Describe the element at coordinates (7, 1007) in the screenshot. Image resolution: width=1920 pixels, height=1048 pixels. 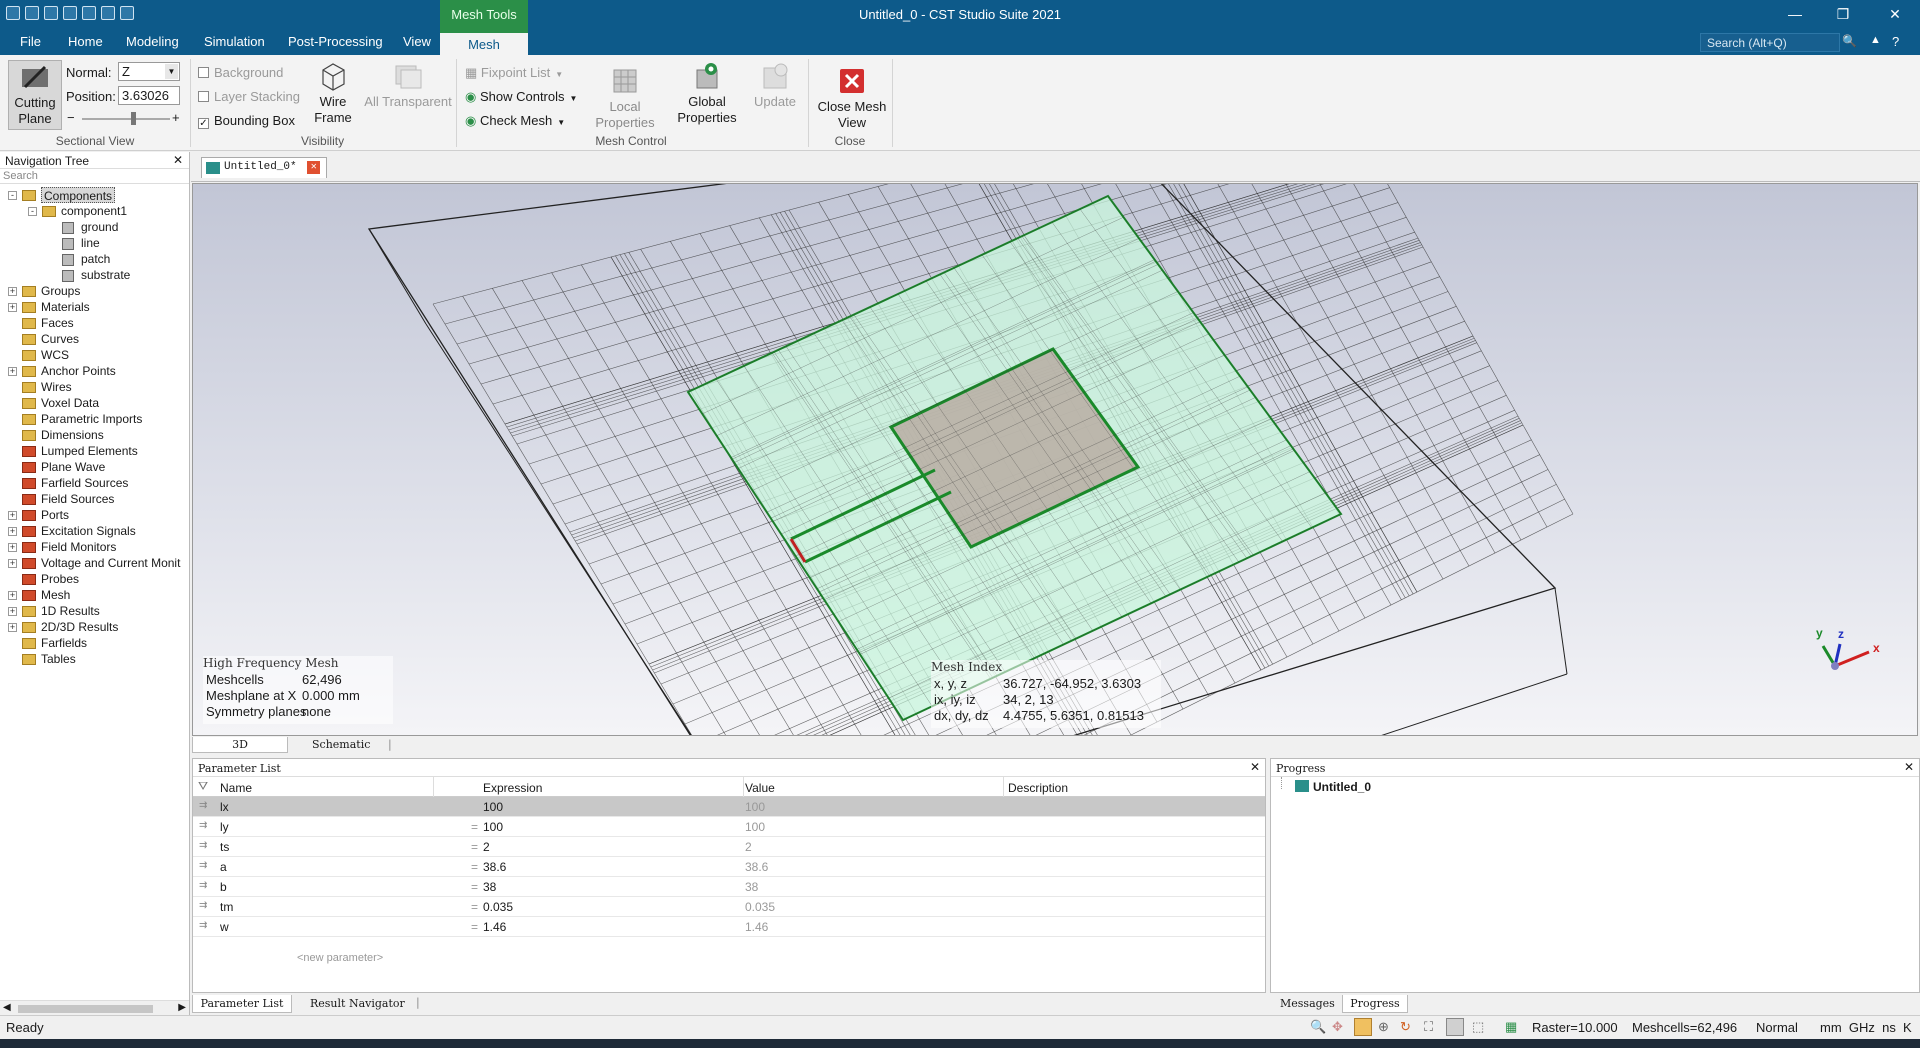
I see `scroll-left-icon: ◀` at that location.